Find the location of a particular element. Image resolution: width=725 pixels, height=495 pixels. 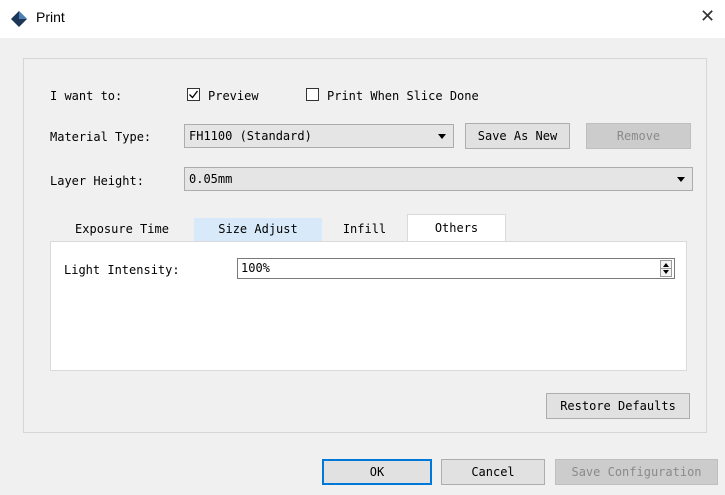

material-type-select: FH1100 (Standard) is located at coordinates (319, 136).